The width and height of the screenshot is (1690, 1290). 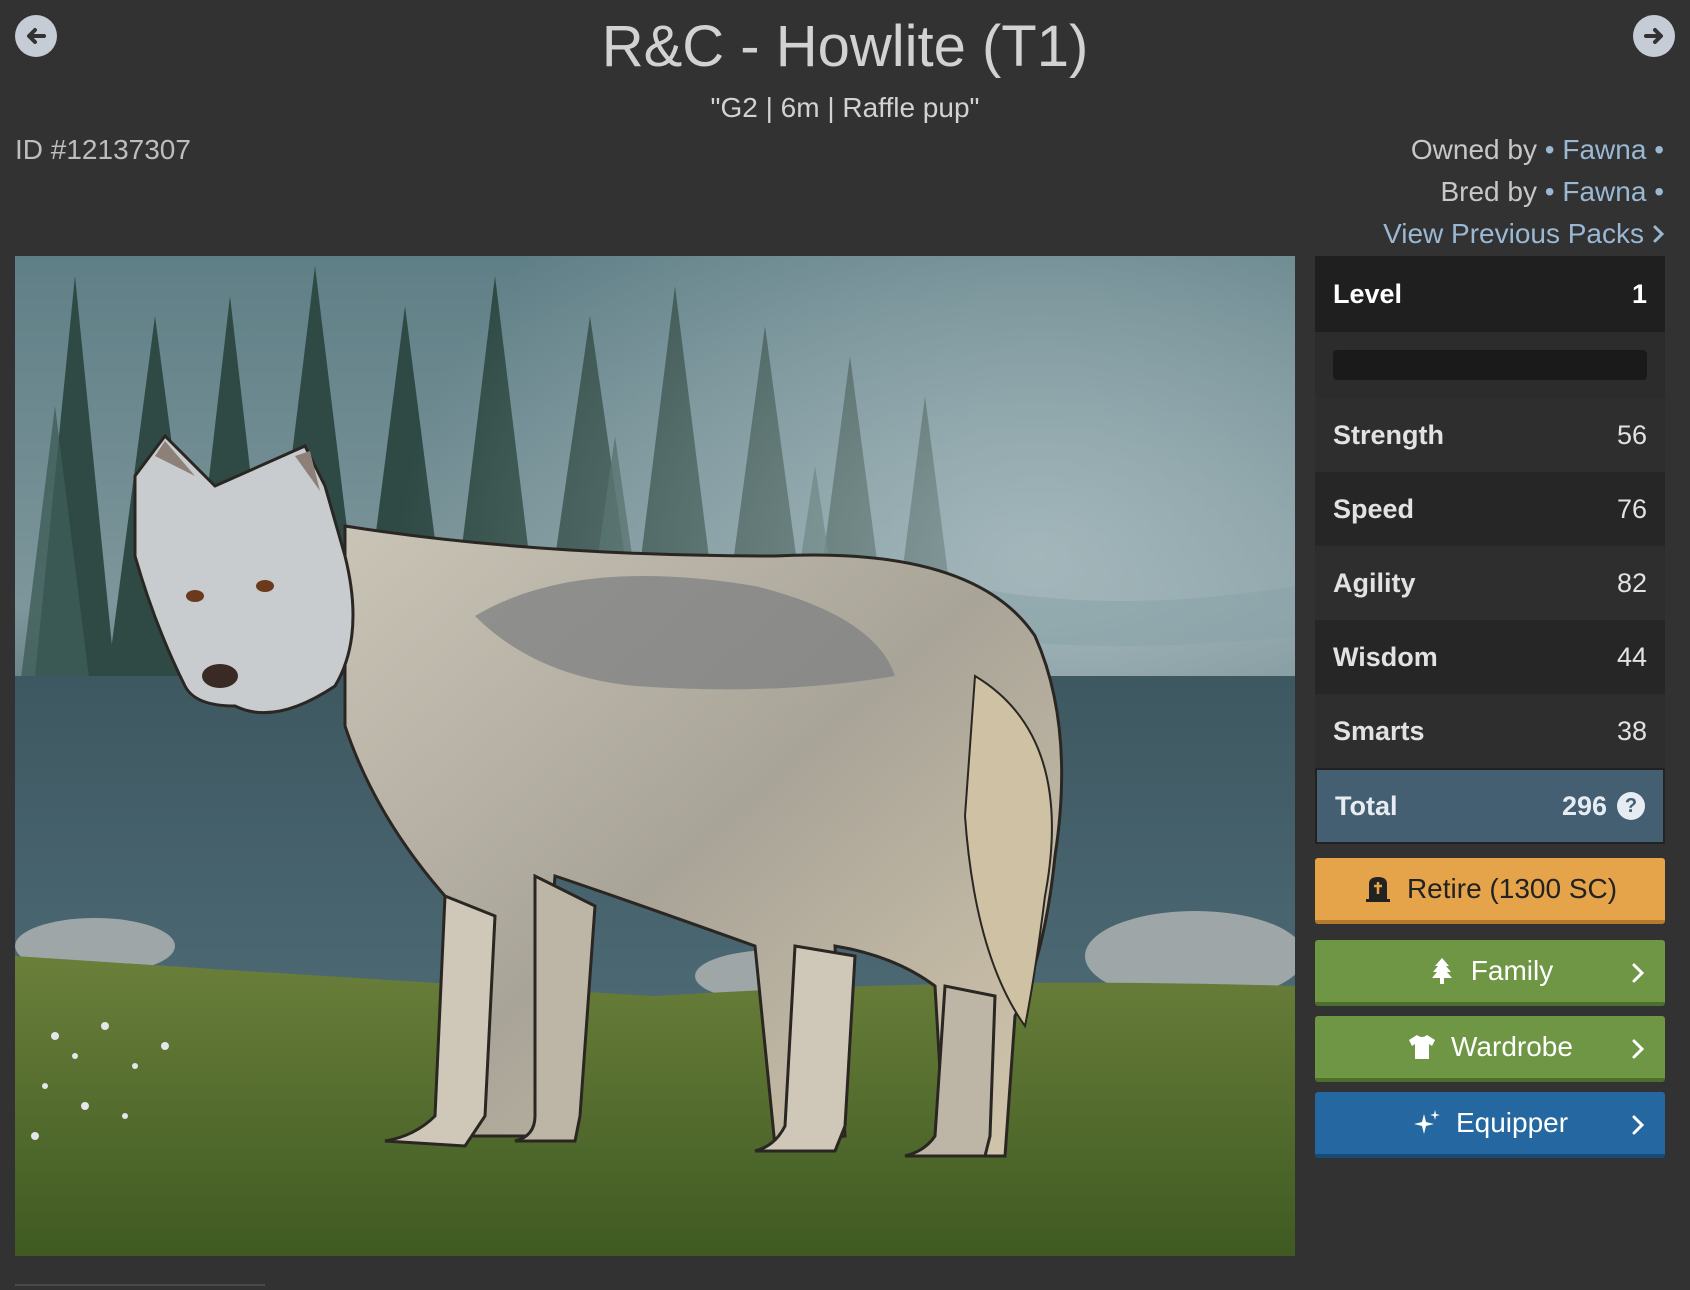 I want to click on bred-by-label: Bred by, so click(x=1488, y=191).